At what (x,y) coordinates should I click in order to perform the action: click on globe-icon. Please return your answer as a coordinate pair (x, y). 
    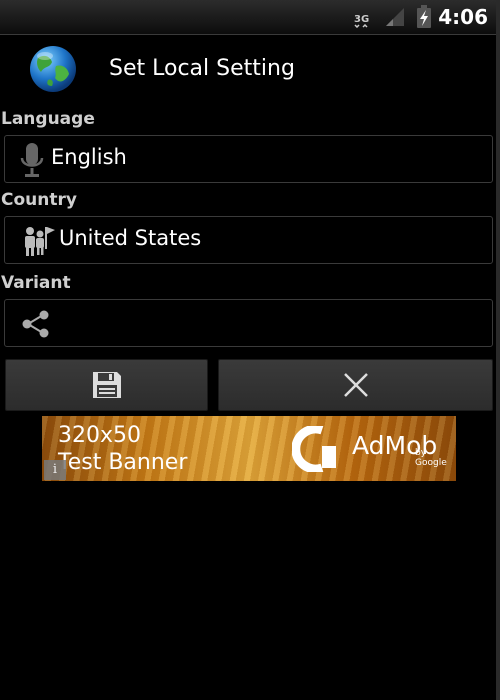
    Looking at the image, I should click on (53, 69).